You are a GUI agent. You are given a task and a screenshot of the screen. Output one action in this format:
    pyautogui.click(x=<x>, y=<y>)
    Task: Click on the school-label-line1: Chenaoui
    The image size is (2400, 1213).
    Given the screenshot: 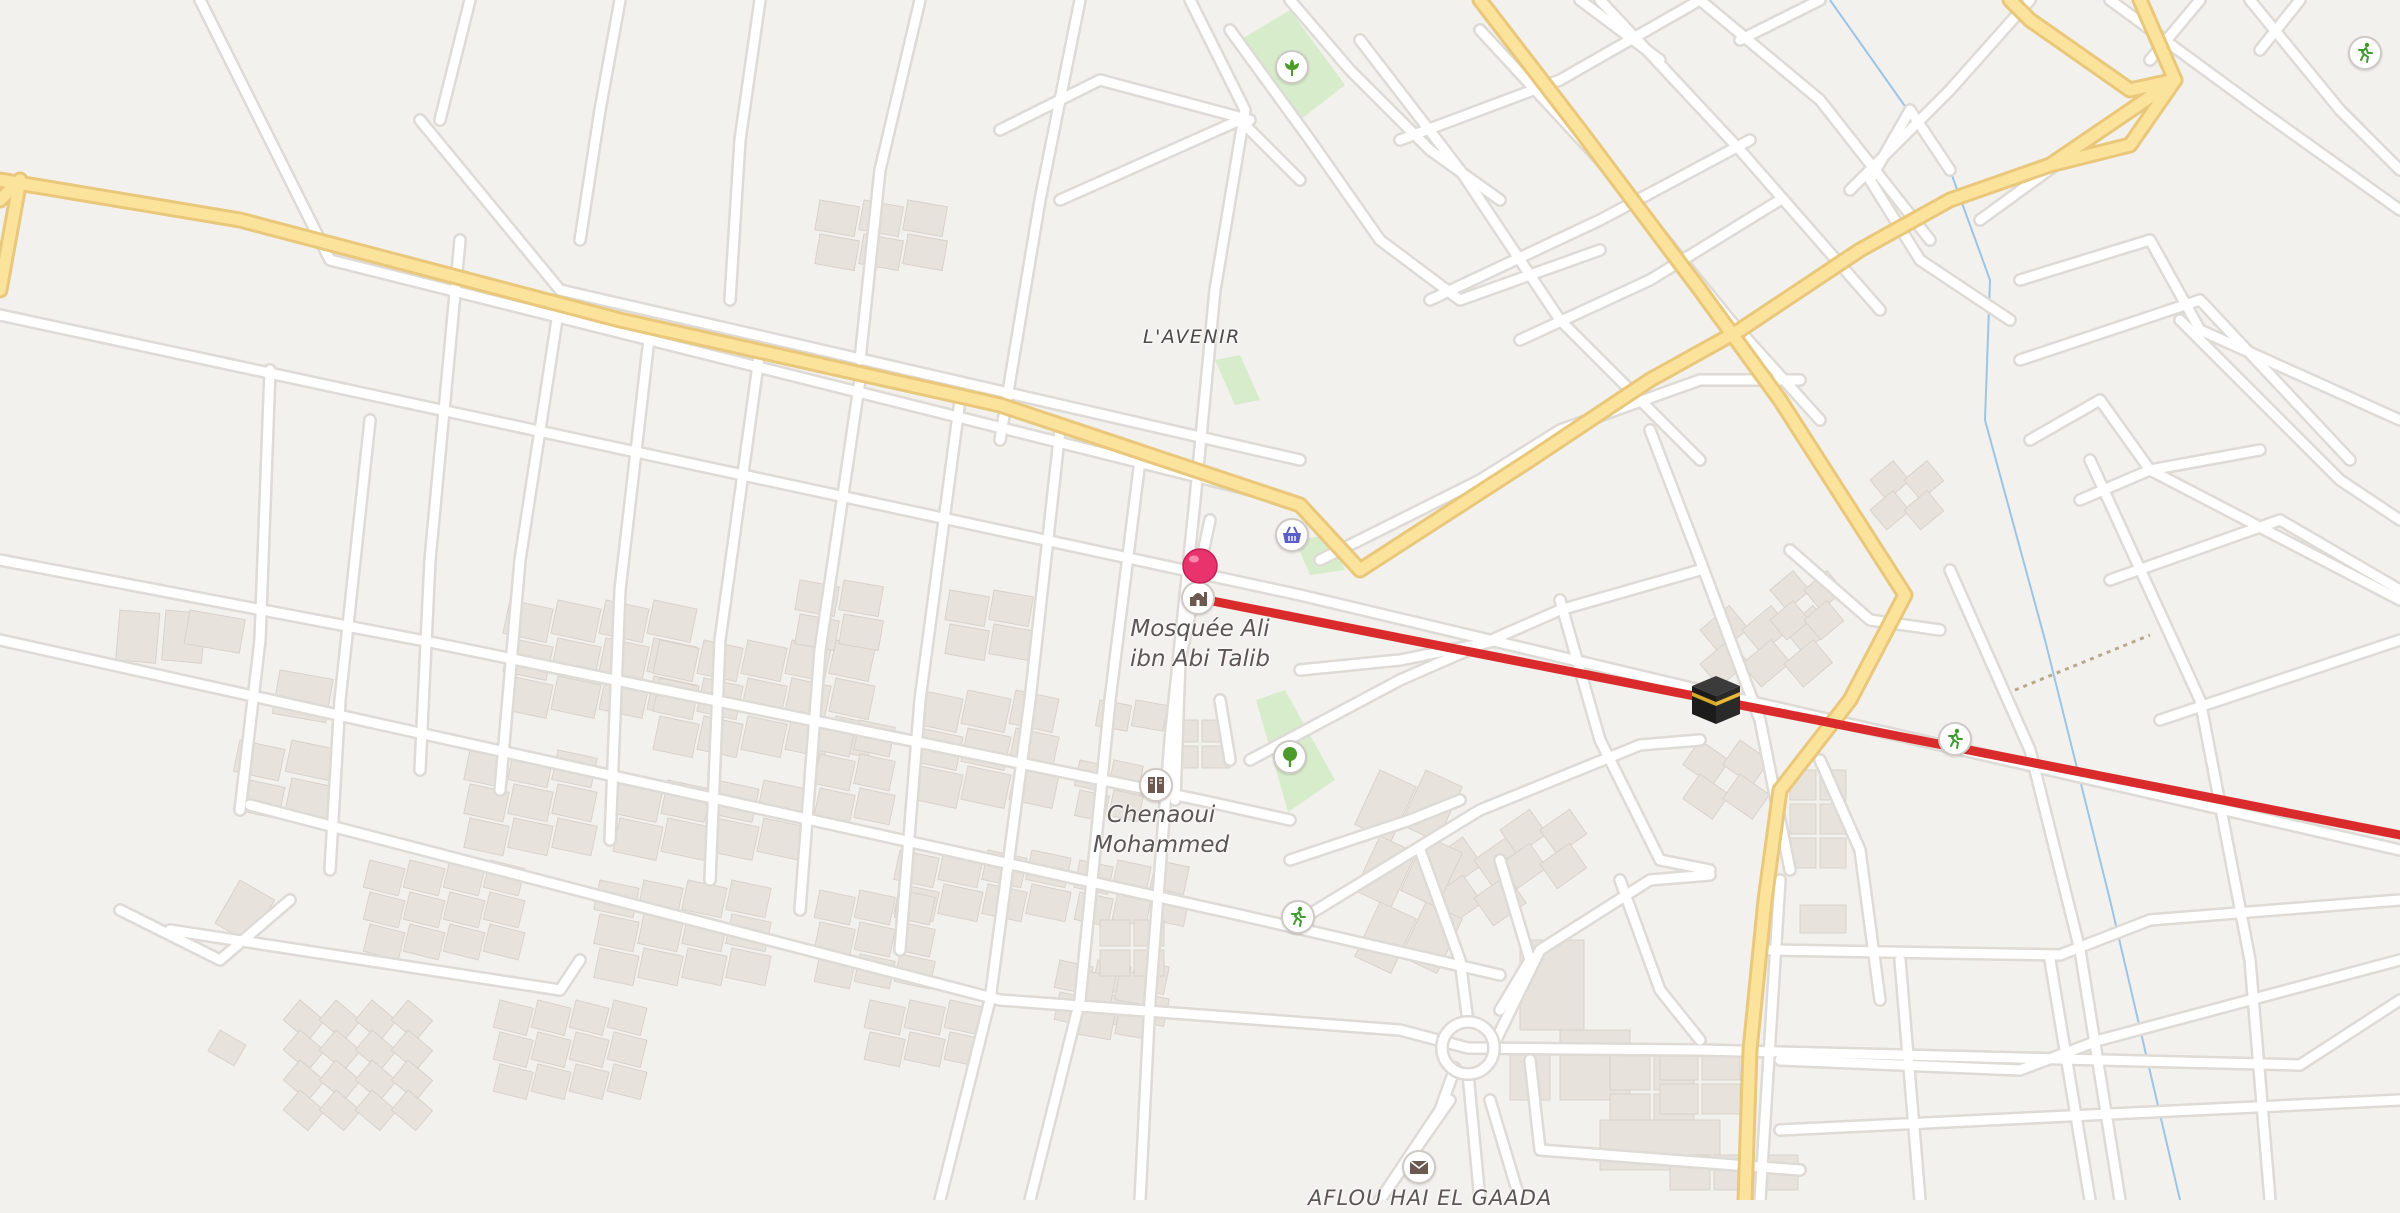 What is the action you would take?
    pyautogui.click(x=1161, y=815)
    